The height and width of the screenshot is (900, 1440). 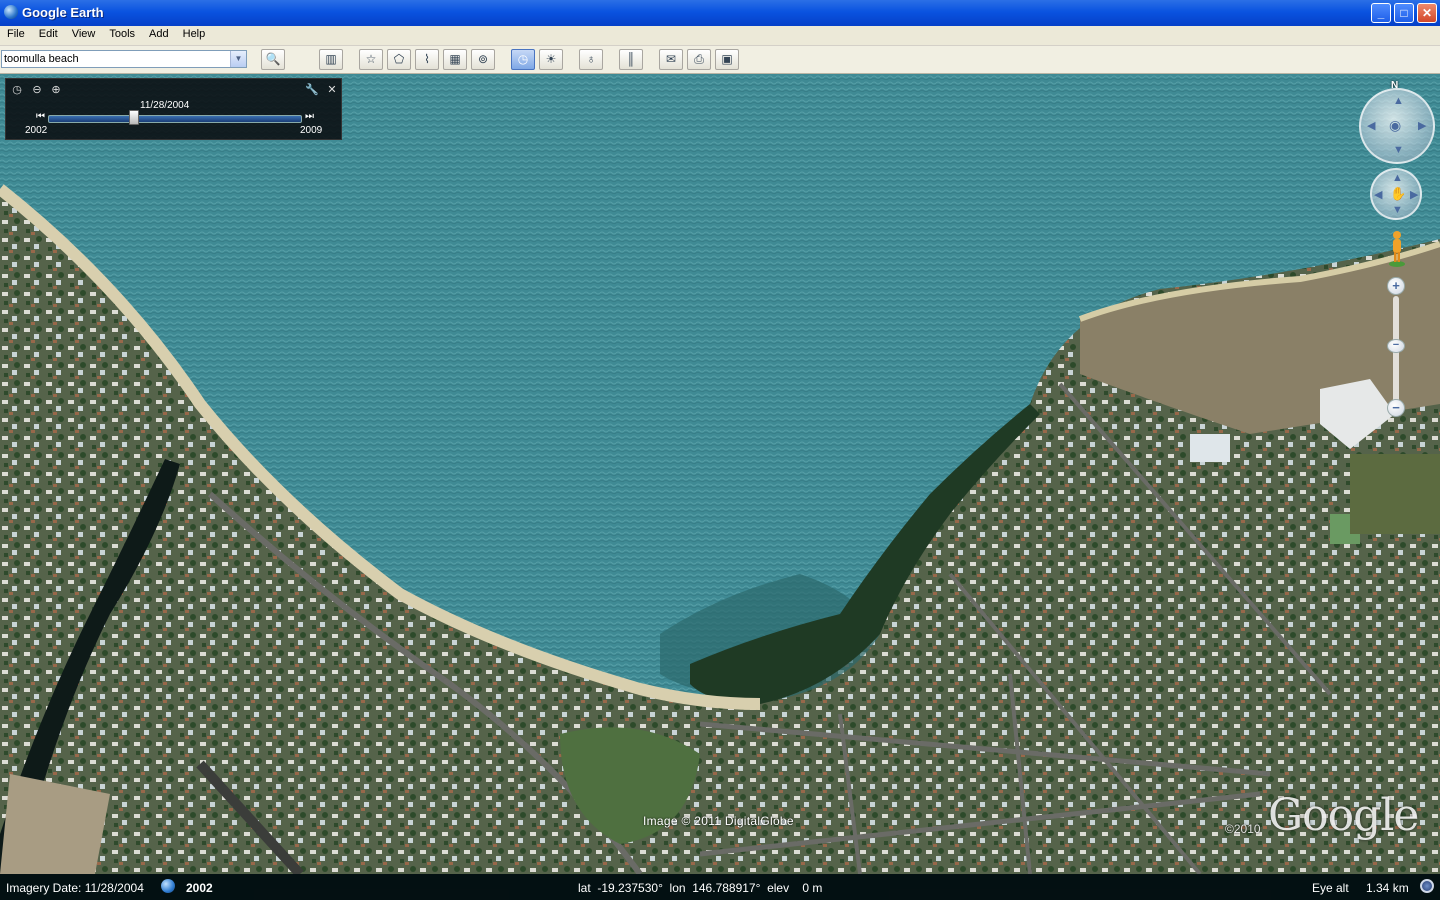 What do you see at coordinates (727, 59) in the screenshot?
I see `save-image-button: ▣` at bounding box center [727, 59].